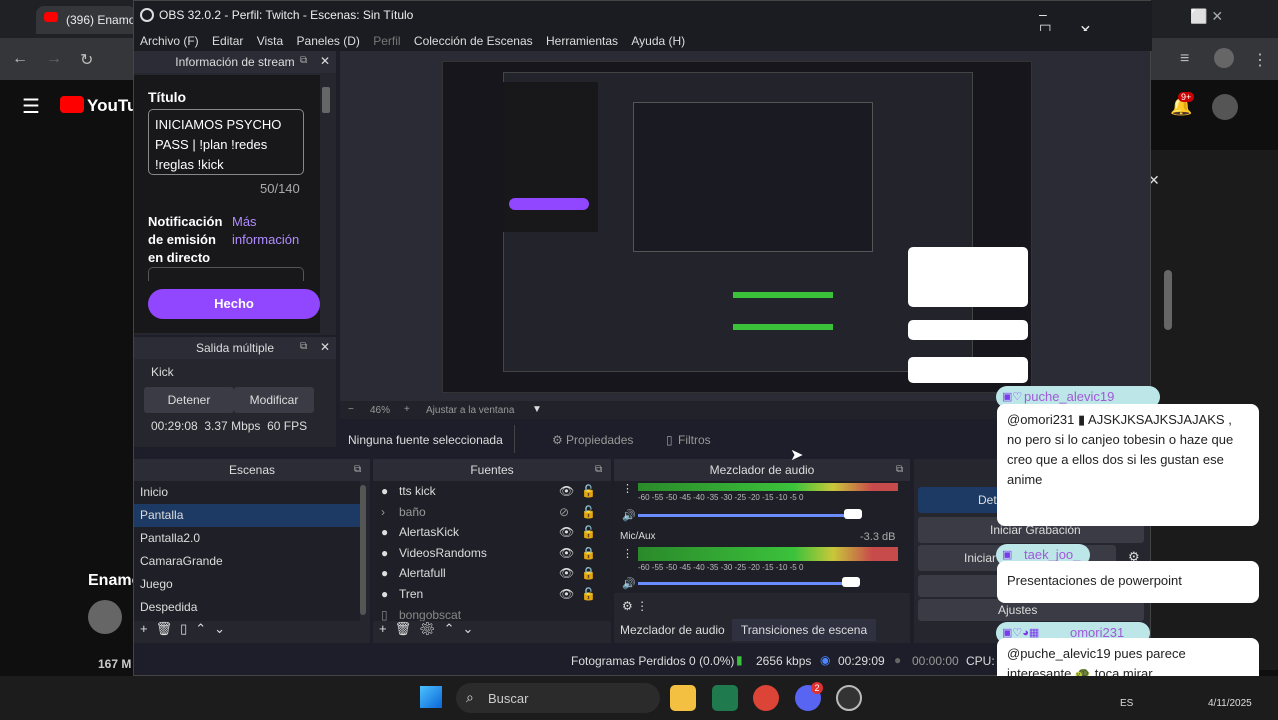 The height and width of the screenshot is (720, 1278). I want to click on reload-icon: ↻, so click(86, 60).